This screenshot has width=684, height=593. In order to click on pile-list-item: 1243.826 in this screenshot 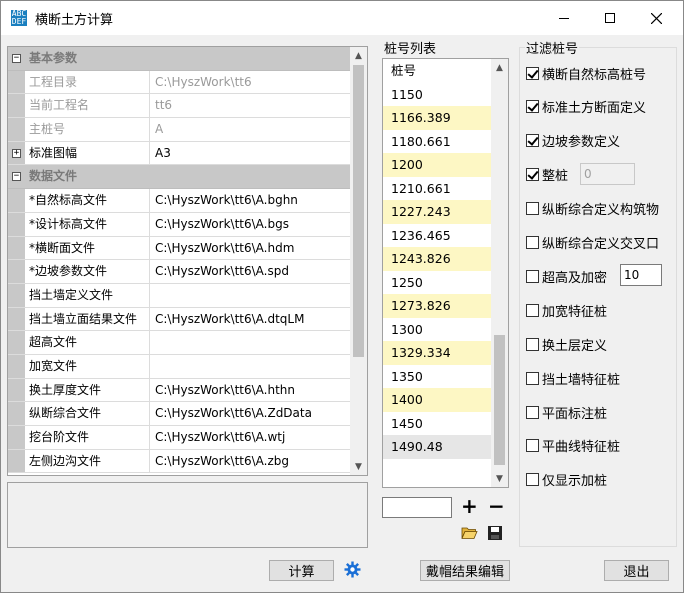, I will do `click(437, 259)`.